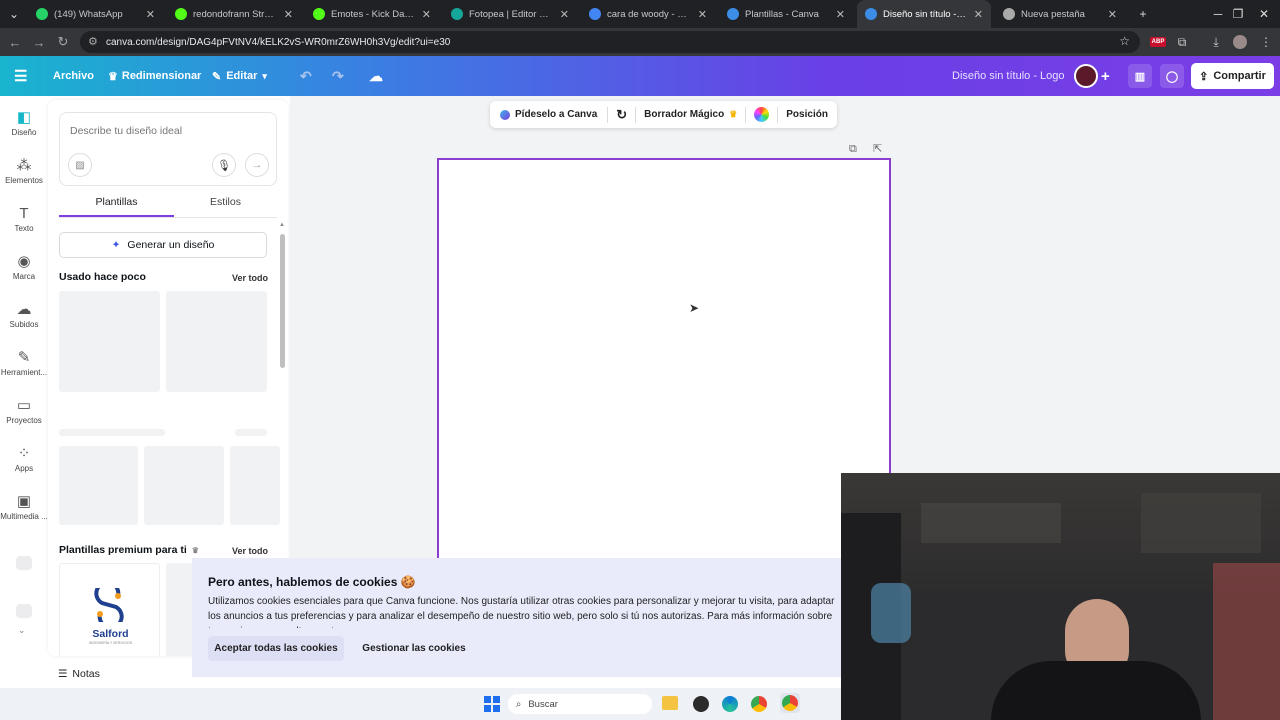 This screenshot has width=1280, height=720. Describe the element at coordinates (24, 274) in the screenshot. I see `rail-item: ◉ Marca` at that location.